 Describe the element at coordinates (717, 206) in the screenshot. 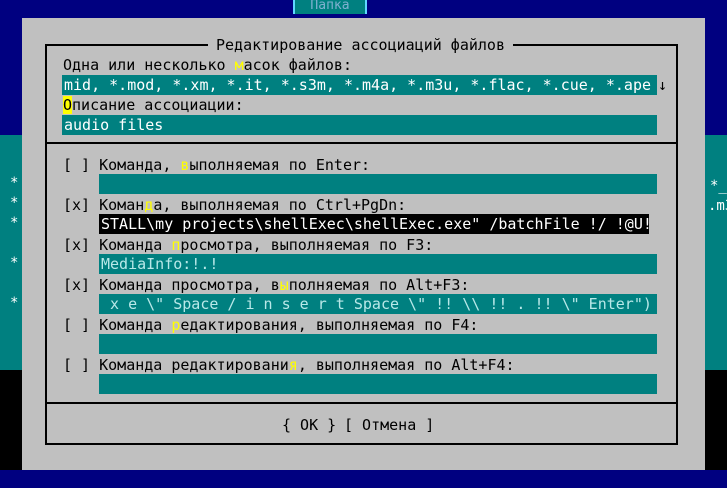

I see `panel-file-mark: .m3` at that location.